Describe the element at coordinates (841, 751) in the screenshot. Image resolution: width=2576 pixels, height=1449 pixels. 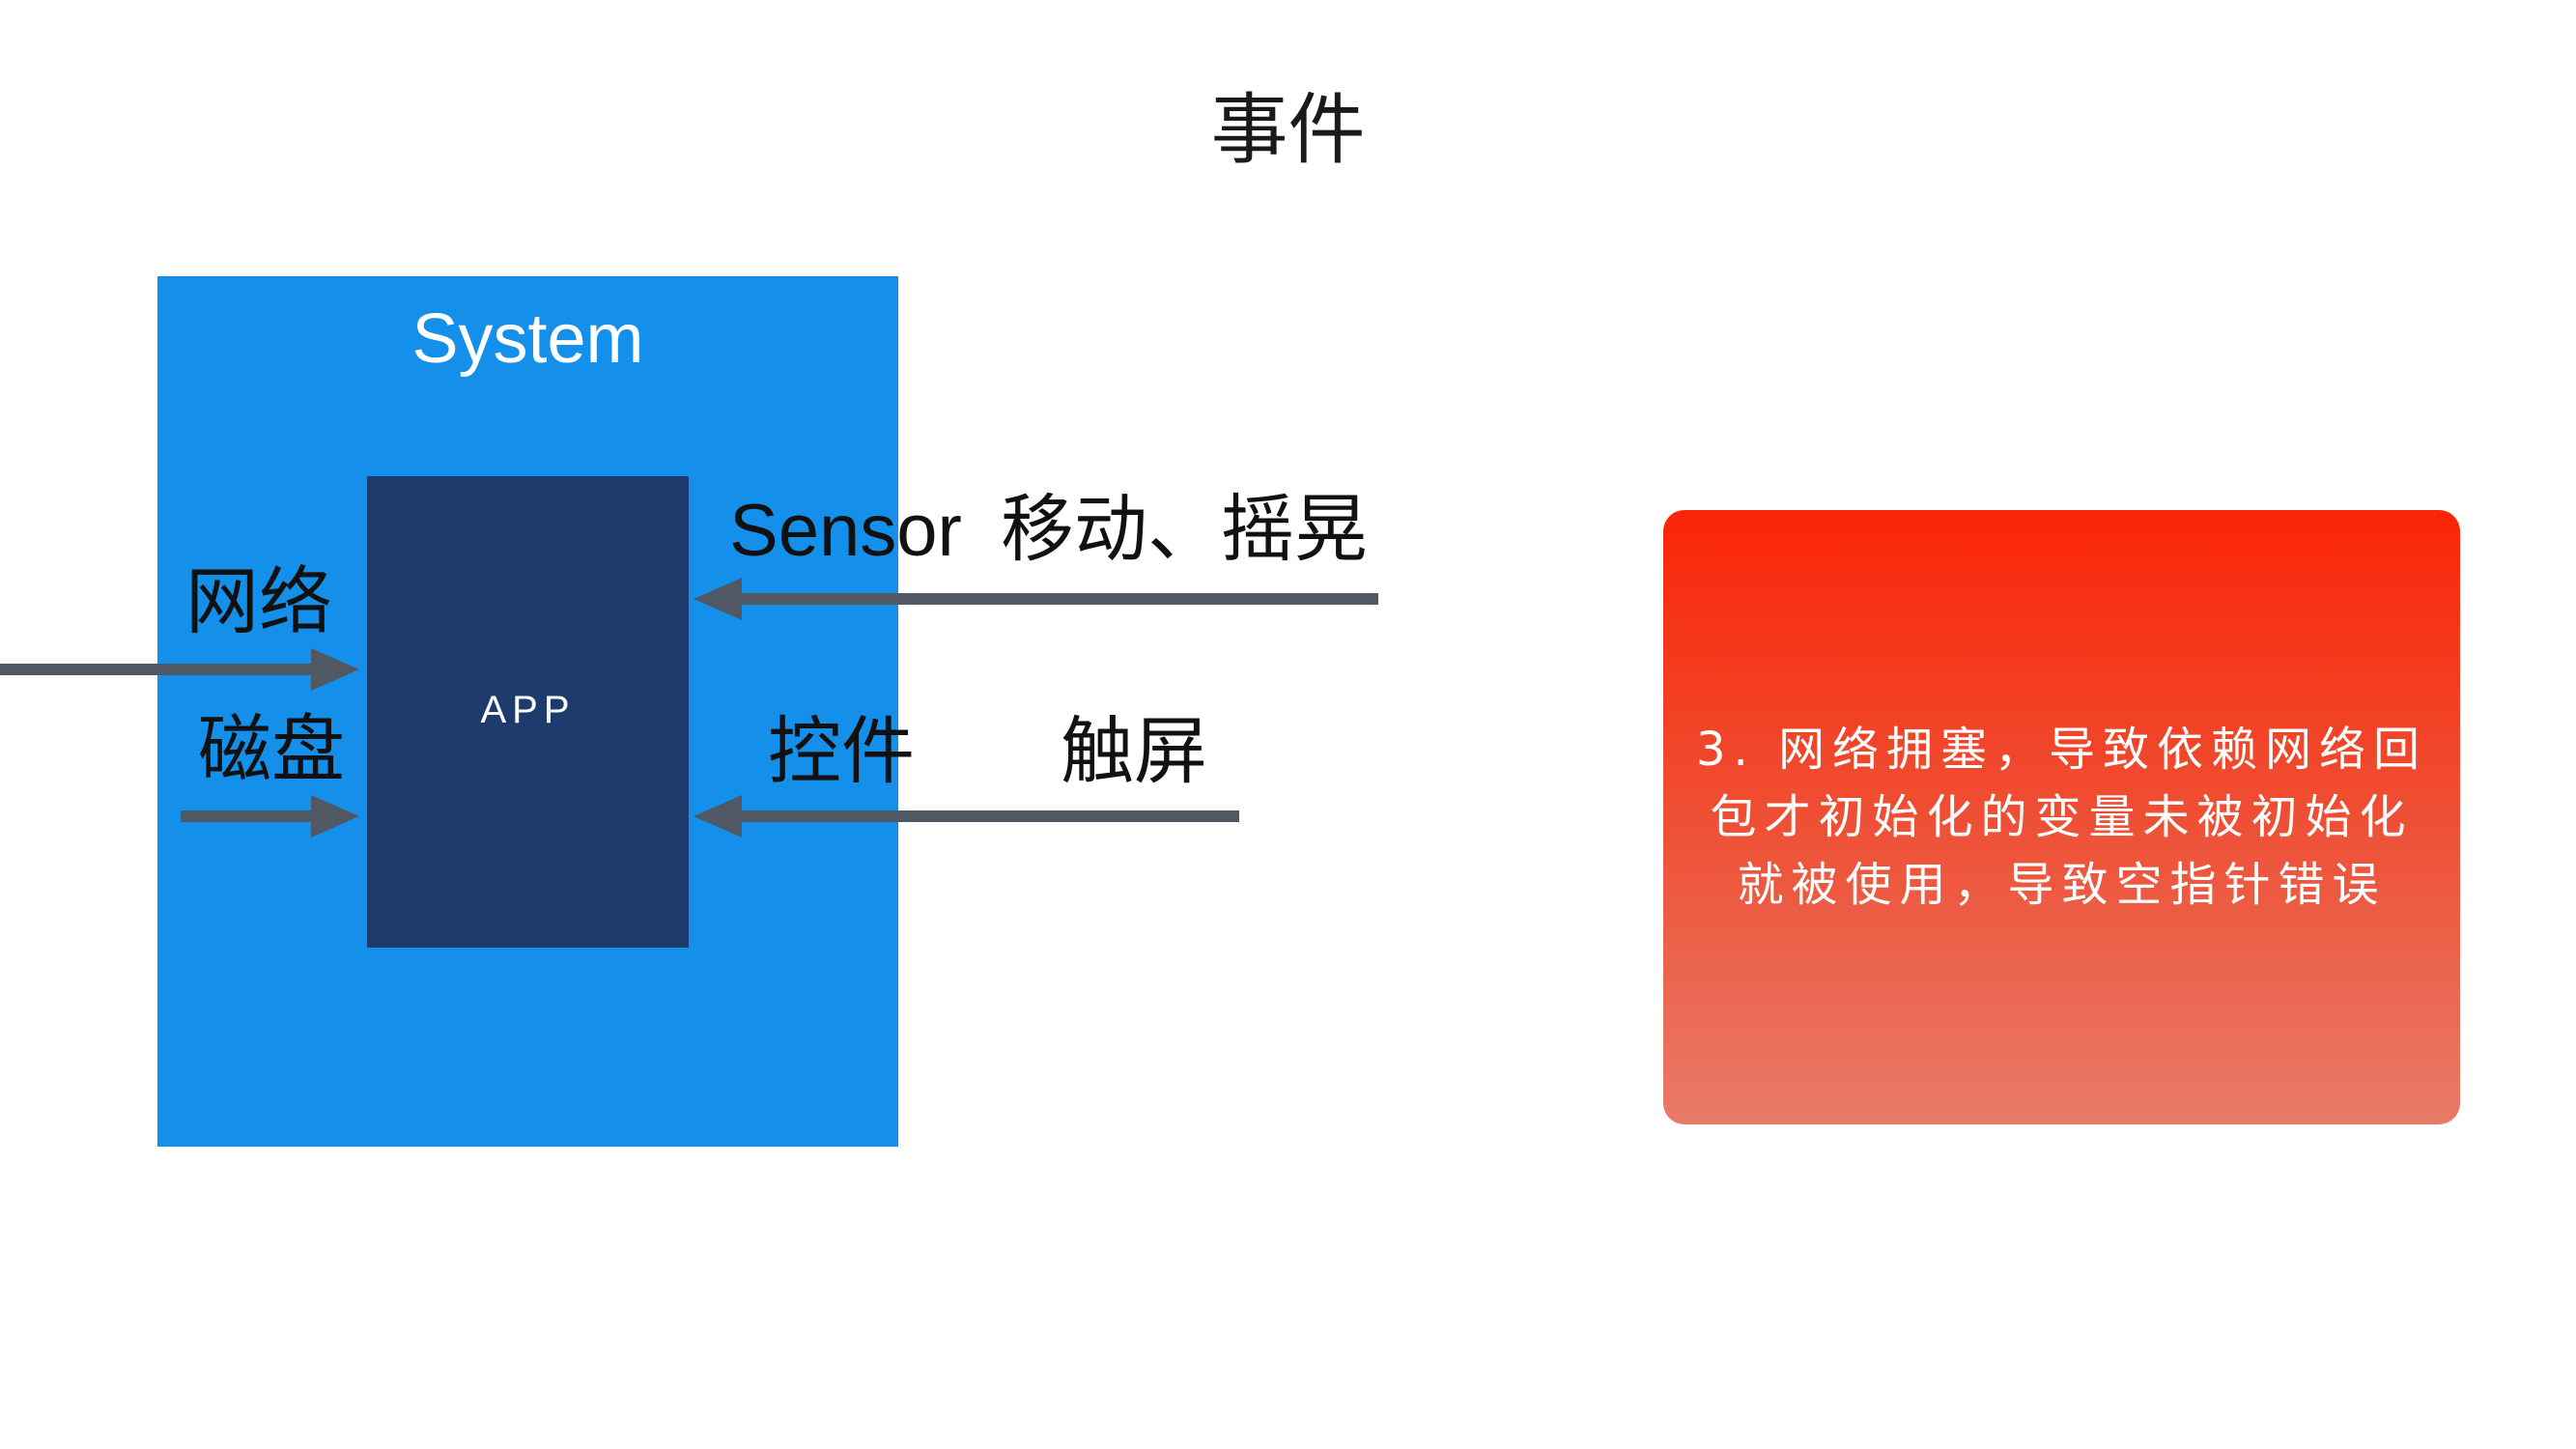
I see `controls-label: 控件` at that location.